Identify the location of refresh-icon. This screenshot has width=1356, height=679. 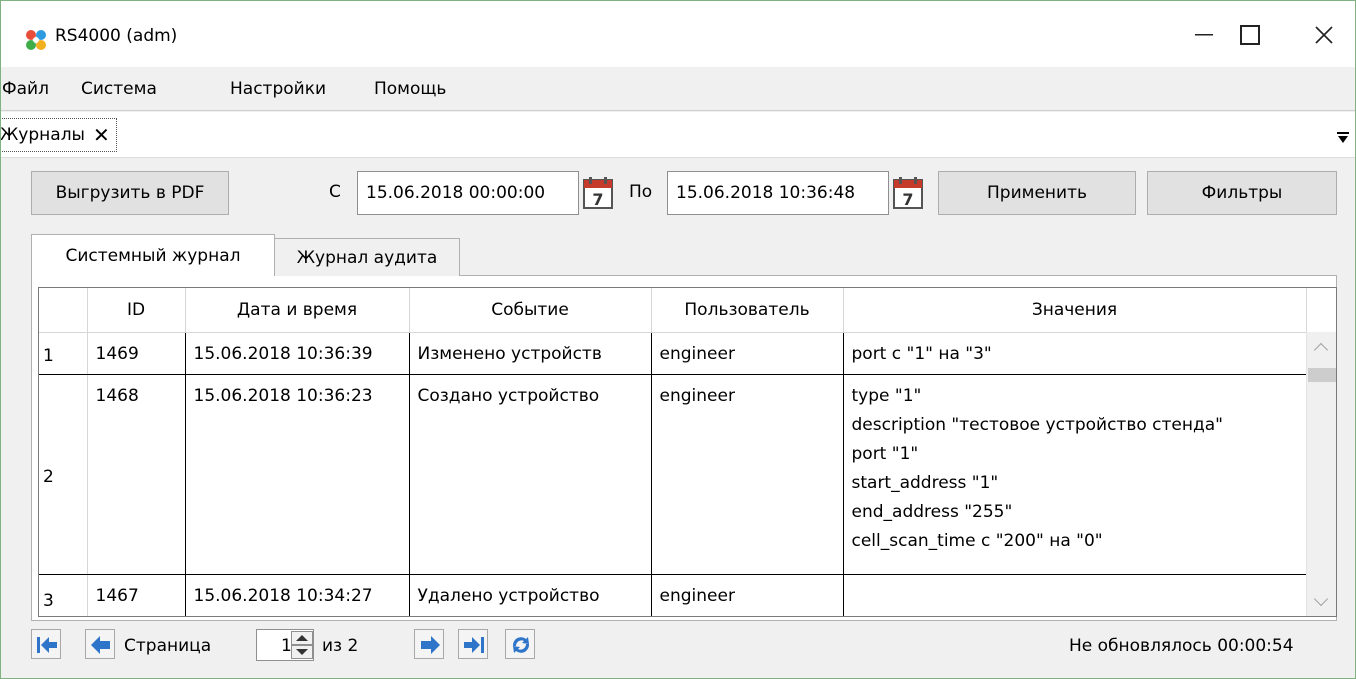
(521, 645).